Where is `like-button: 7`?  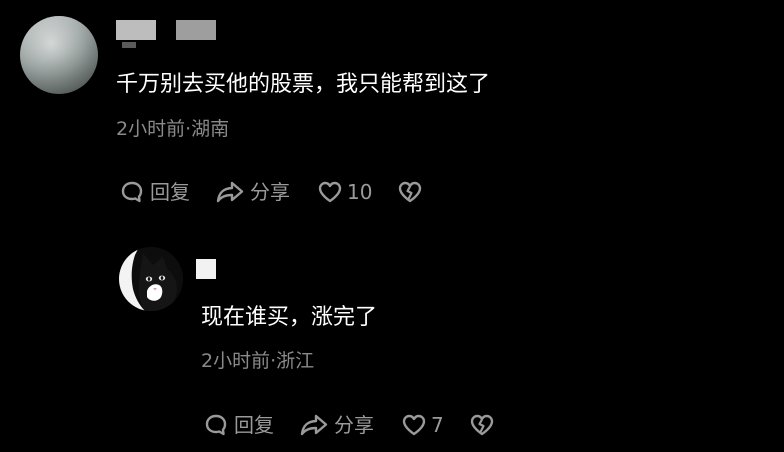 like-button: 7 is located at coordinates (422, 425).